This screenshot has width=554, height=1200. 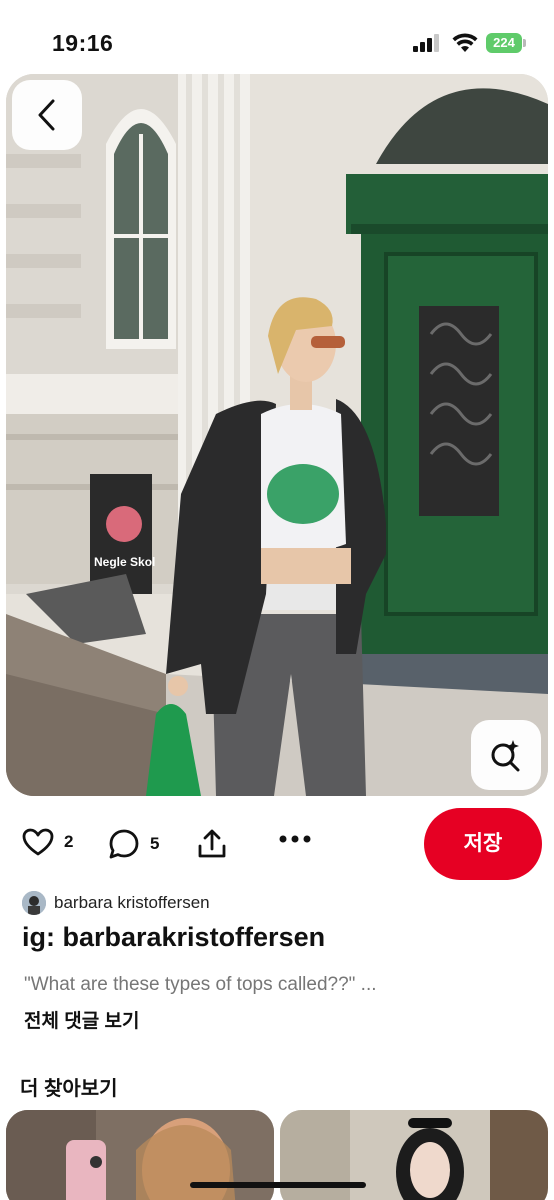 I want to click on like-count: 2, so click(x=69, y=841).